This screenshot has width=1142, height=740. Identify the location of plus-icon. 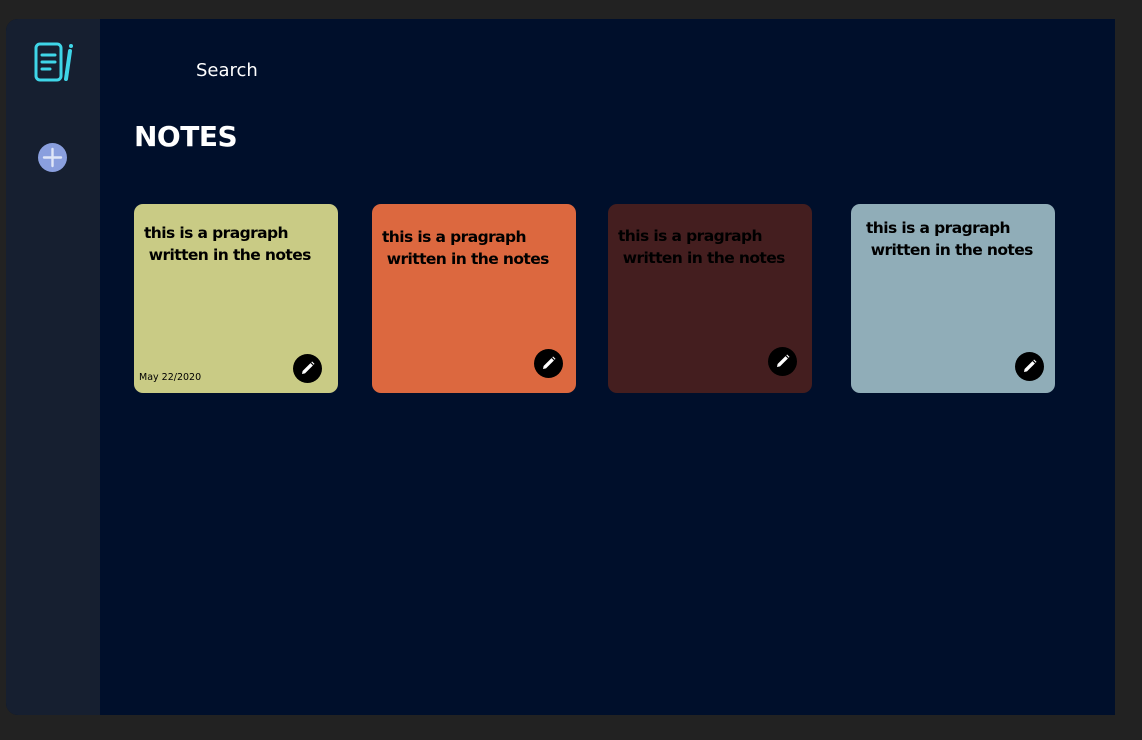
(52, 157).